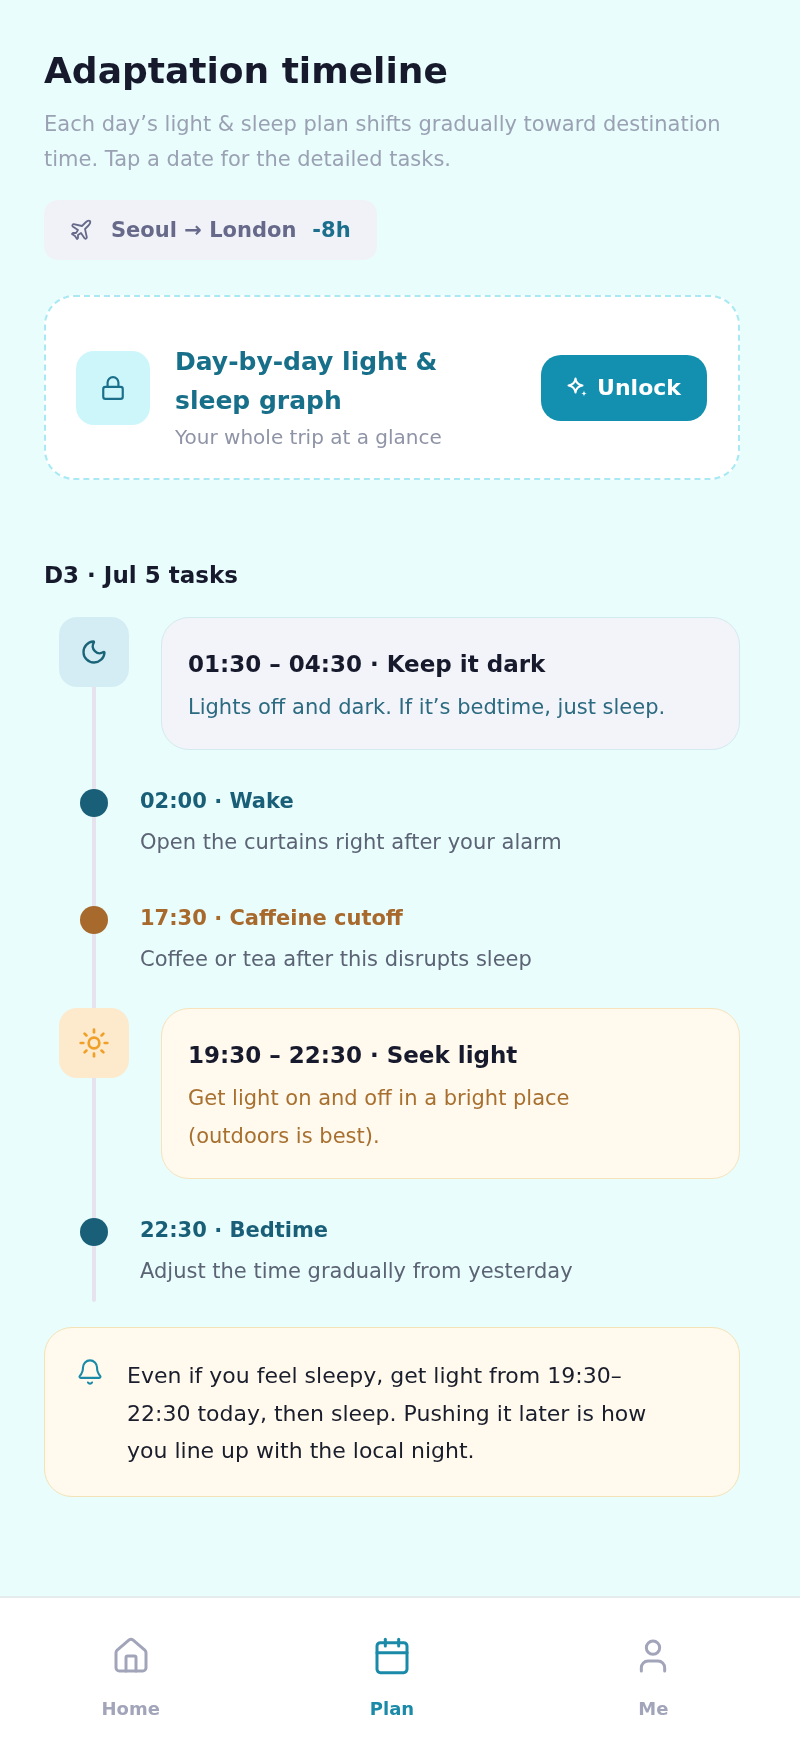 This screenshot has height=1760, width=800. What do you see at coordinates (272, 918) in the screenshot?
I see `event-title: 17:30 · Caffeine cutoff` at bounding box center [272, 918].